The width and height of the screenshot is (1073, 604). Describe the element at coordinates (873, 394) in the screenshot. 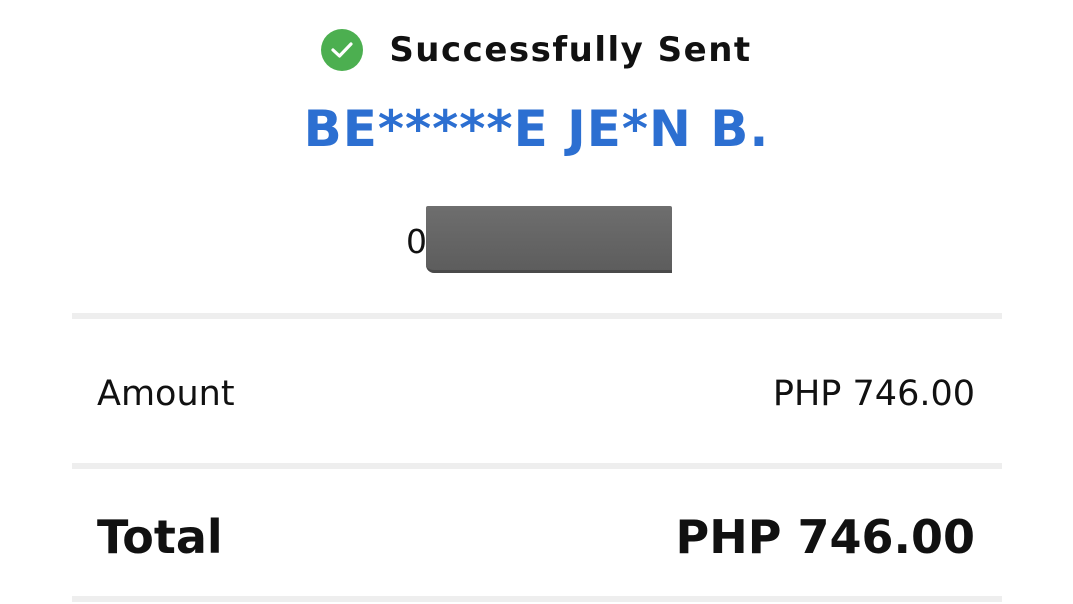

I see `amount-value: PHP 746.00` at that location.